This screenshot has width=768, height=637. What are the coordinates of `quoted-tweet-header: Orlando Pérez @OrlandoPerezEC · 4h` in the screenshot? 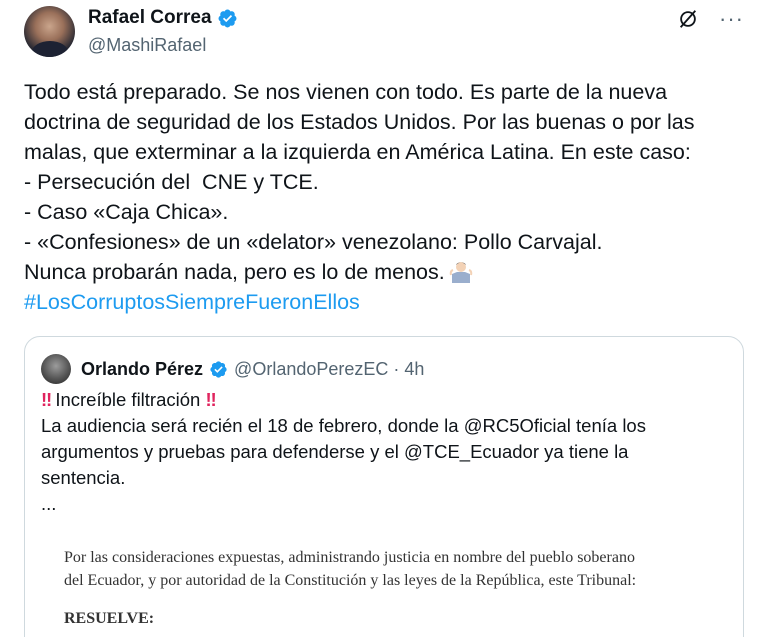 It's located at (232, 369).